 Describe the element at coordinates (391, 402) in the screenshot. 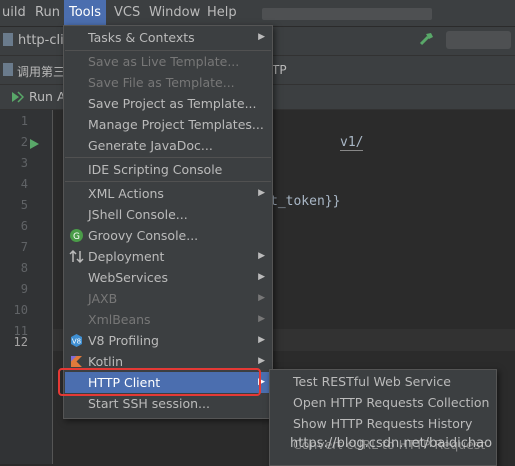

I see `submenu-item-open-collection: Open HTTP Requests Collection` at that location.